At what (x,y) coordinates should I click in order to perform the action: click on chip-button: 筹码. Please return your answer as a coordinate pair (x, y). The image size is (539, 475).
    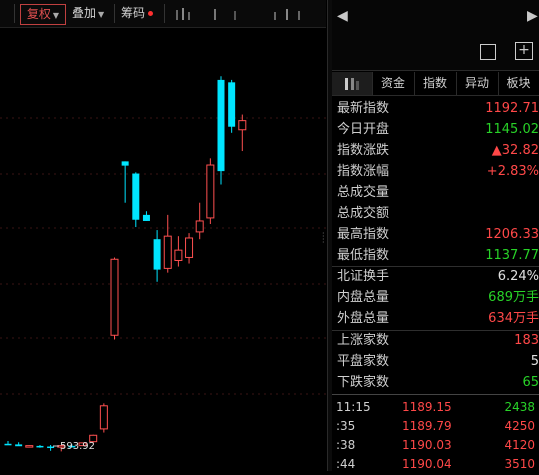
    Looking at the image, I should click on (137, 13).